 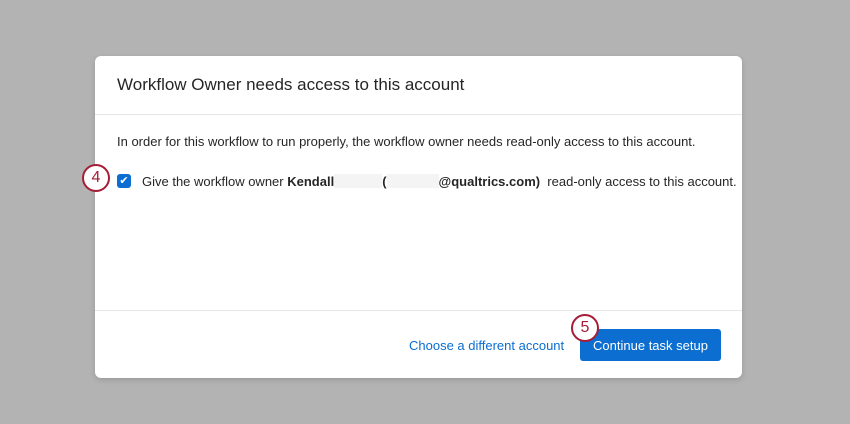 I want to click on redacted-email, so click(x=412, y=181).